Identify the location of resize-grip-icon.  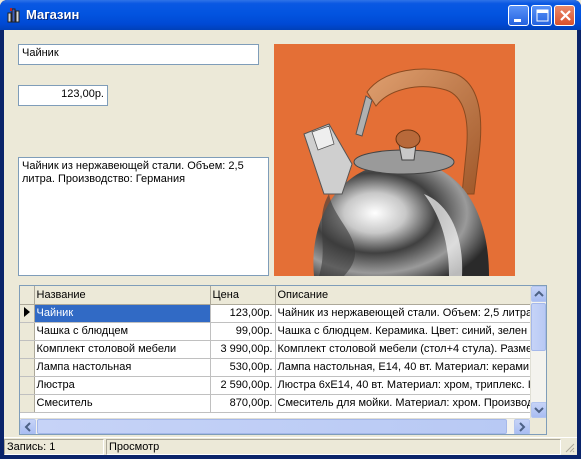
(569, 447).